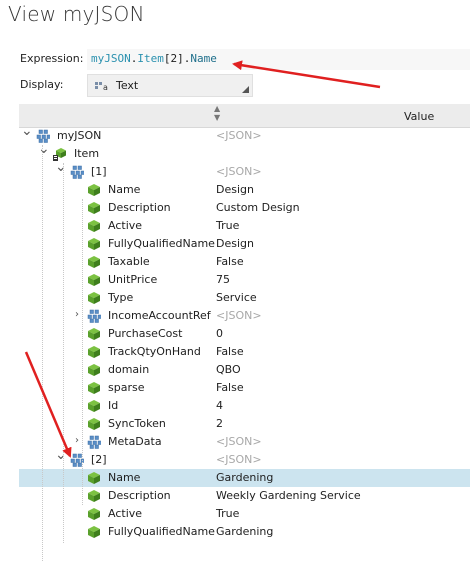 The height and width of the screenshot is (561, 470). I want to click on display-select: a Text, so click(170, 85).